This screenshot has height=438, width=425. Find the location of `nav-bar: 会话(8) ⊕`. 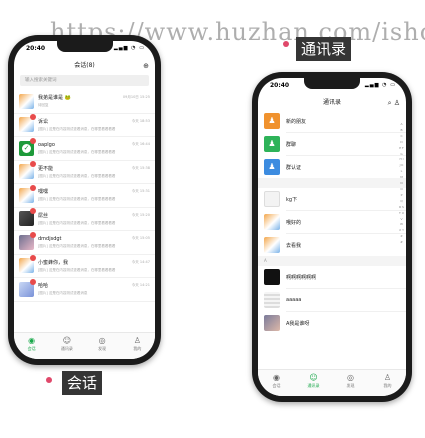

nav-bar: 会话(8) ⊕ is located at coordinates (84, 66).